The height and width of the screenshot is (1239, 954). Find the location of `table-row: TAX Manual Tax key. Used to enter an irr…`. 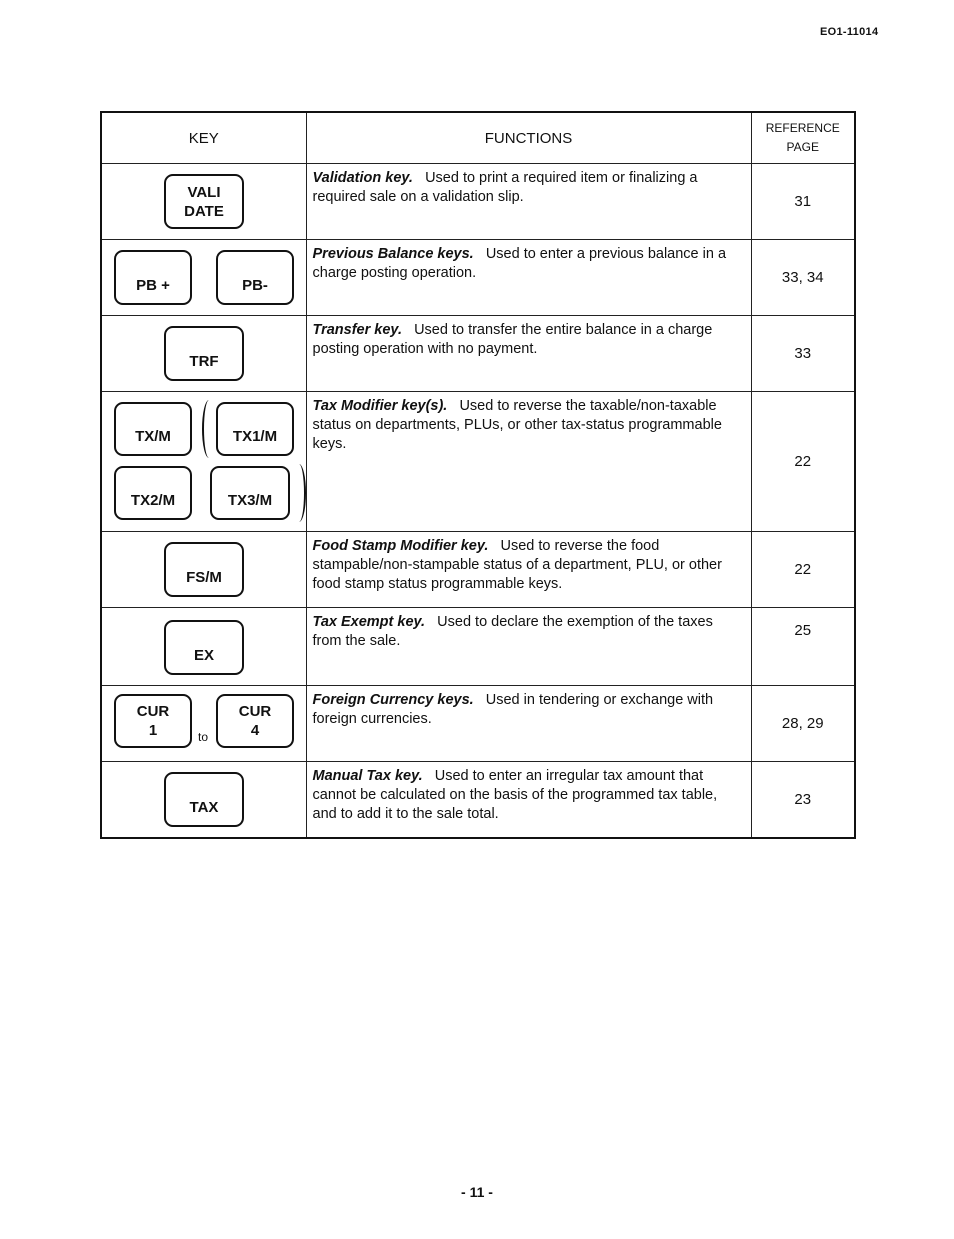

table-row: TAX Manual Tax key. Used to enter an irr… is located at coordinates (478, 799).